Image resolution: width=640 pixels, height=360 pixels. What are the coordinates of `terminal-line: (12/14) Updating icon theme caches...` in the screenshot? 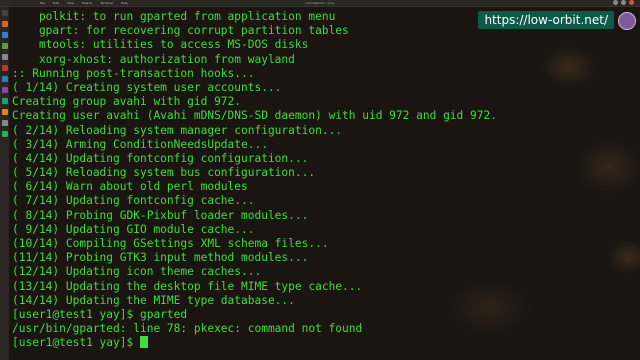 It's located at (137, 272).